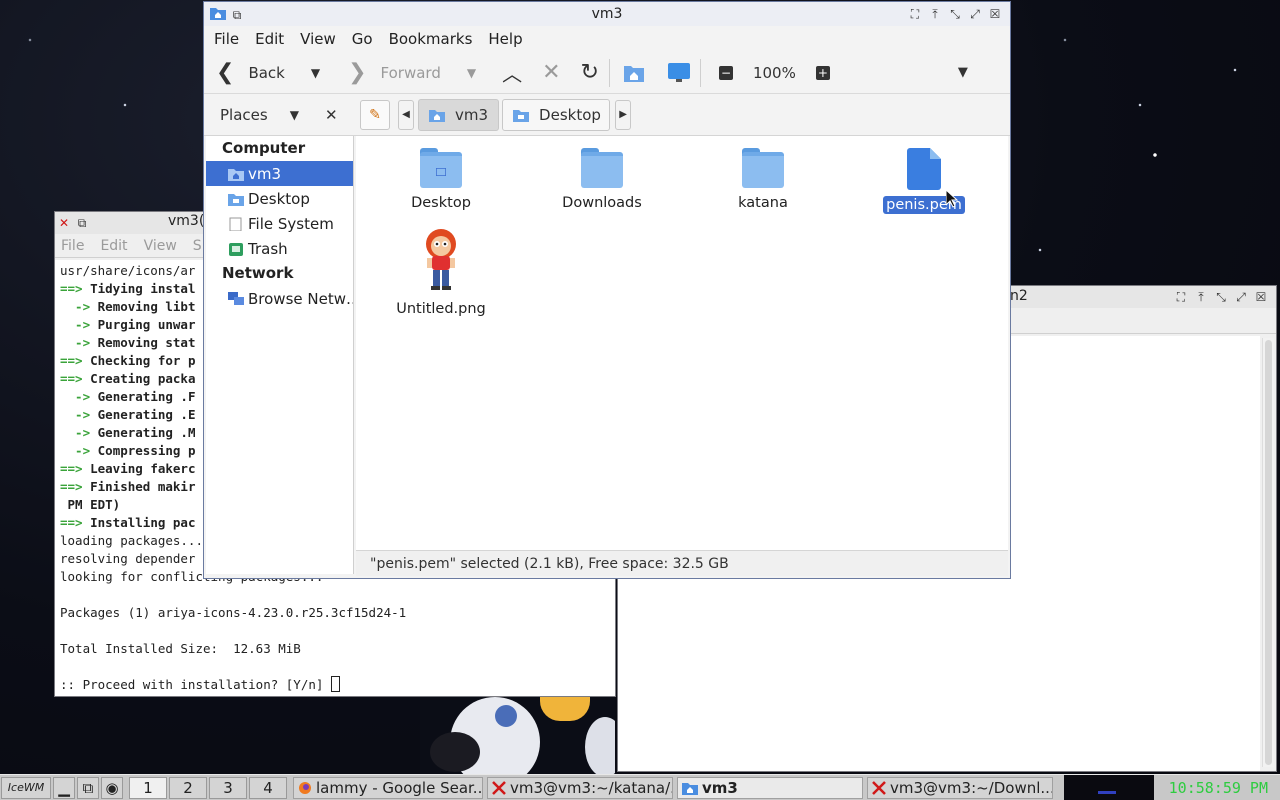 This screenshot has width=1280, height=800. Describe the element at coordinates (357, 72) in the screenshot. I see `chevron-right-icon: ❯` at that location.